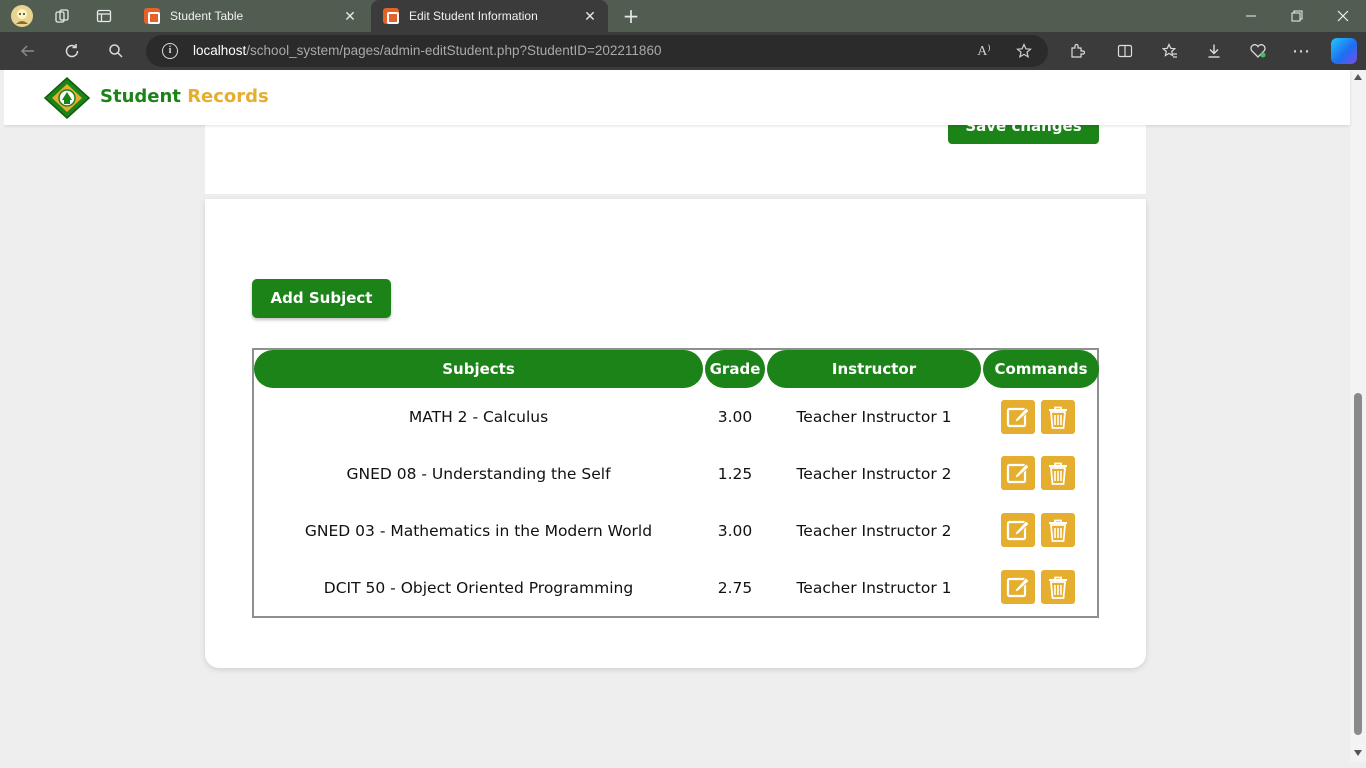 The width and height of the screenshot is (1366, 768). What do you see at coordinates (735, 587) in the screenshot?
I see `grade-cell: 2.75` at bounding box center [735, 587].